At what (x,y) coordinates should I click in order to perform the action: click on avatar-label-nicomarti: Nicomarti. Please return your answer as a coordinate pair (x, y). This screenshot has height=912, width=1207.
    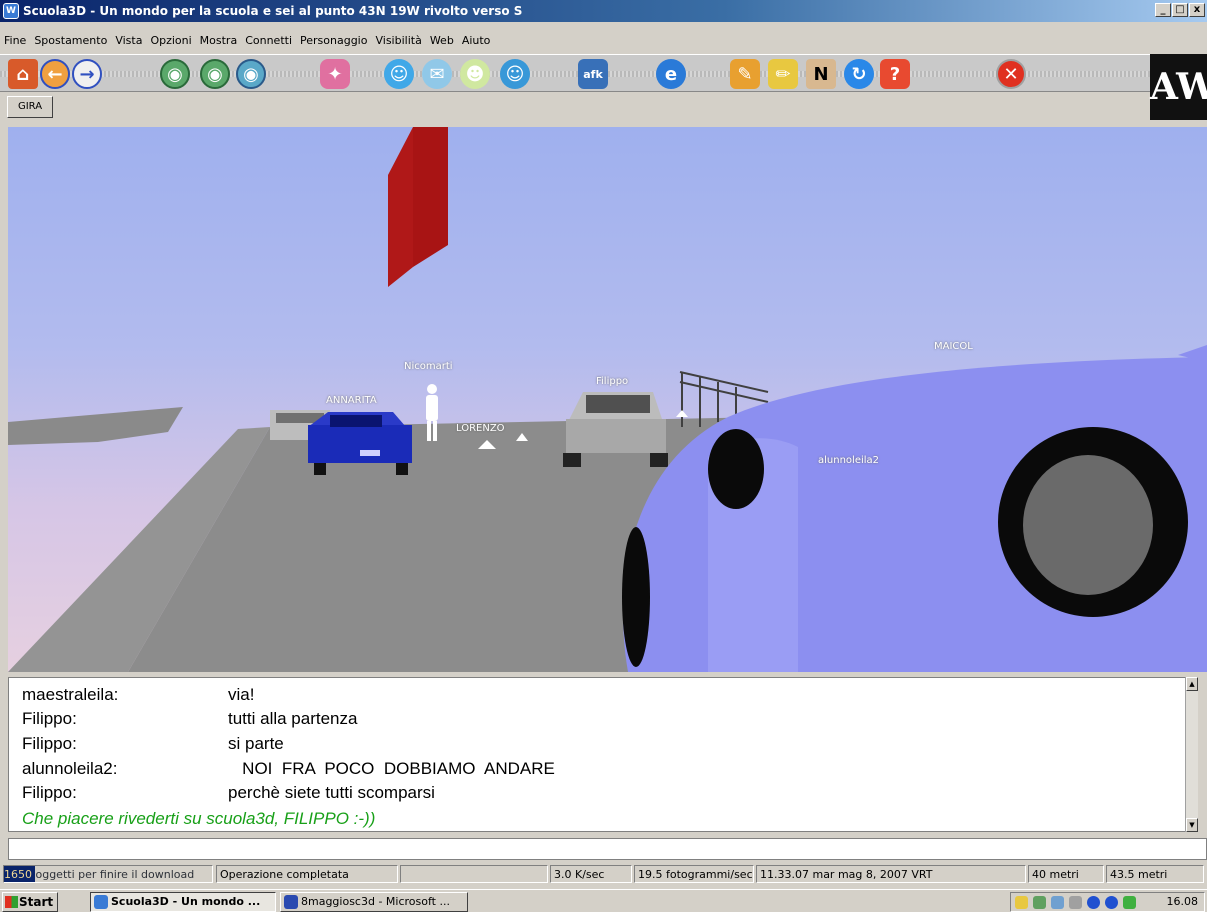
    Looking at the image, I should click on (428, 366).